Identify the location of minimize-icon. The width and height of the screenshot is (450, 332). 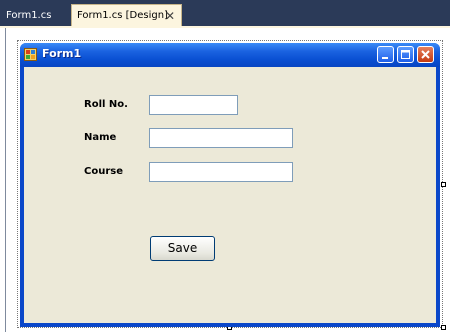
(385, 58).